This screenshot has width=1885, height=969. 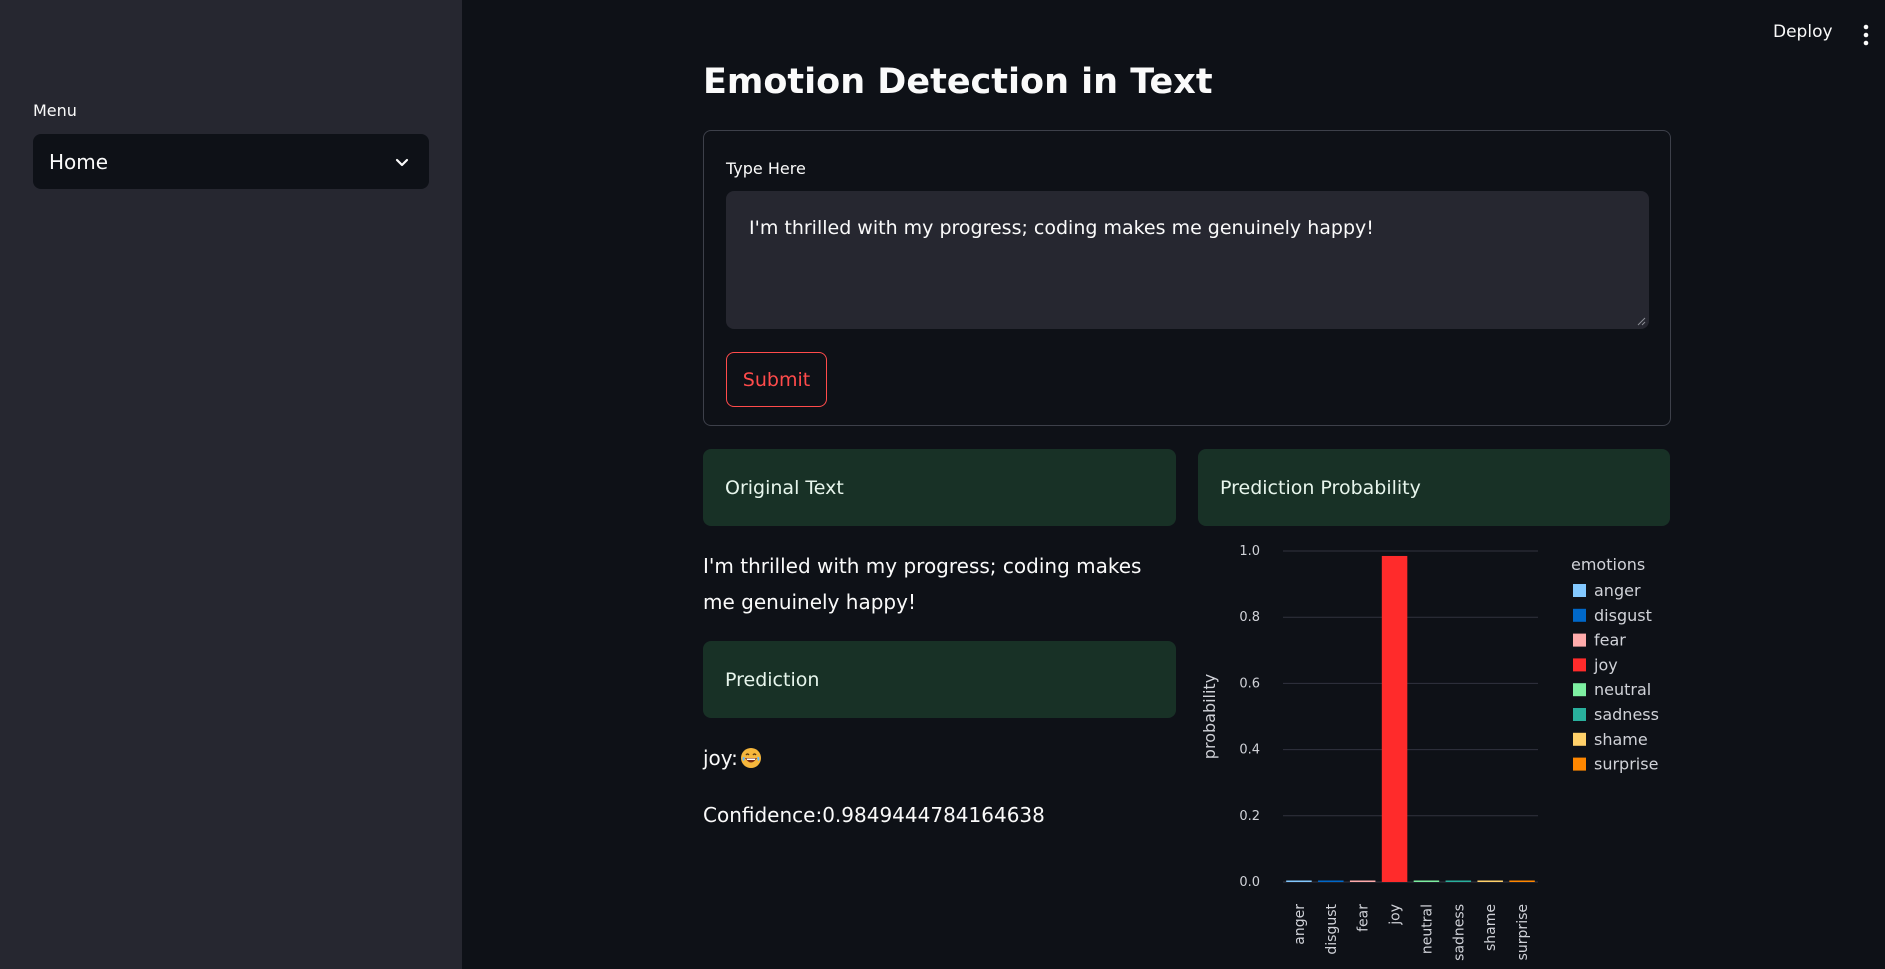 I want to click on prediction-header-label: Prediction, so click(x=772, y=679).